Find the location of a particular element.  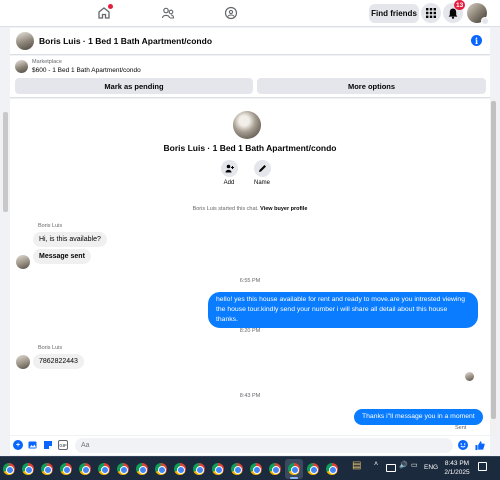

show-hidden-icons-chevron-icon: ˄ is located at coordinates (376, 464).